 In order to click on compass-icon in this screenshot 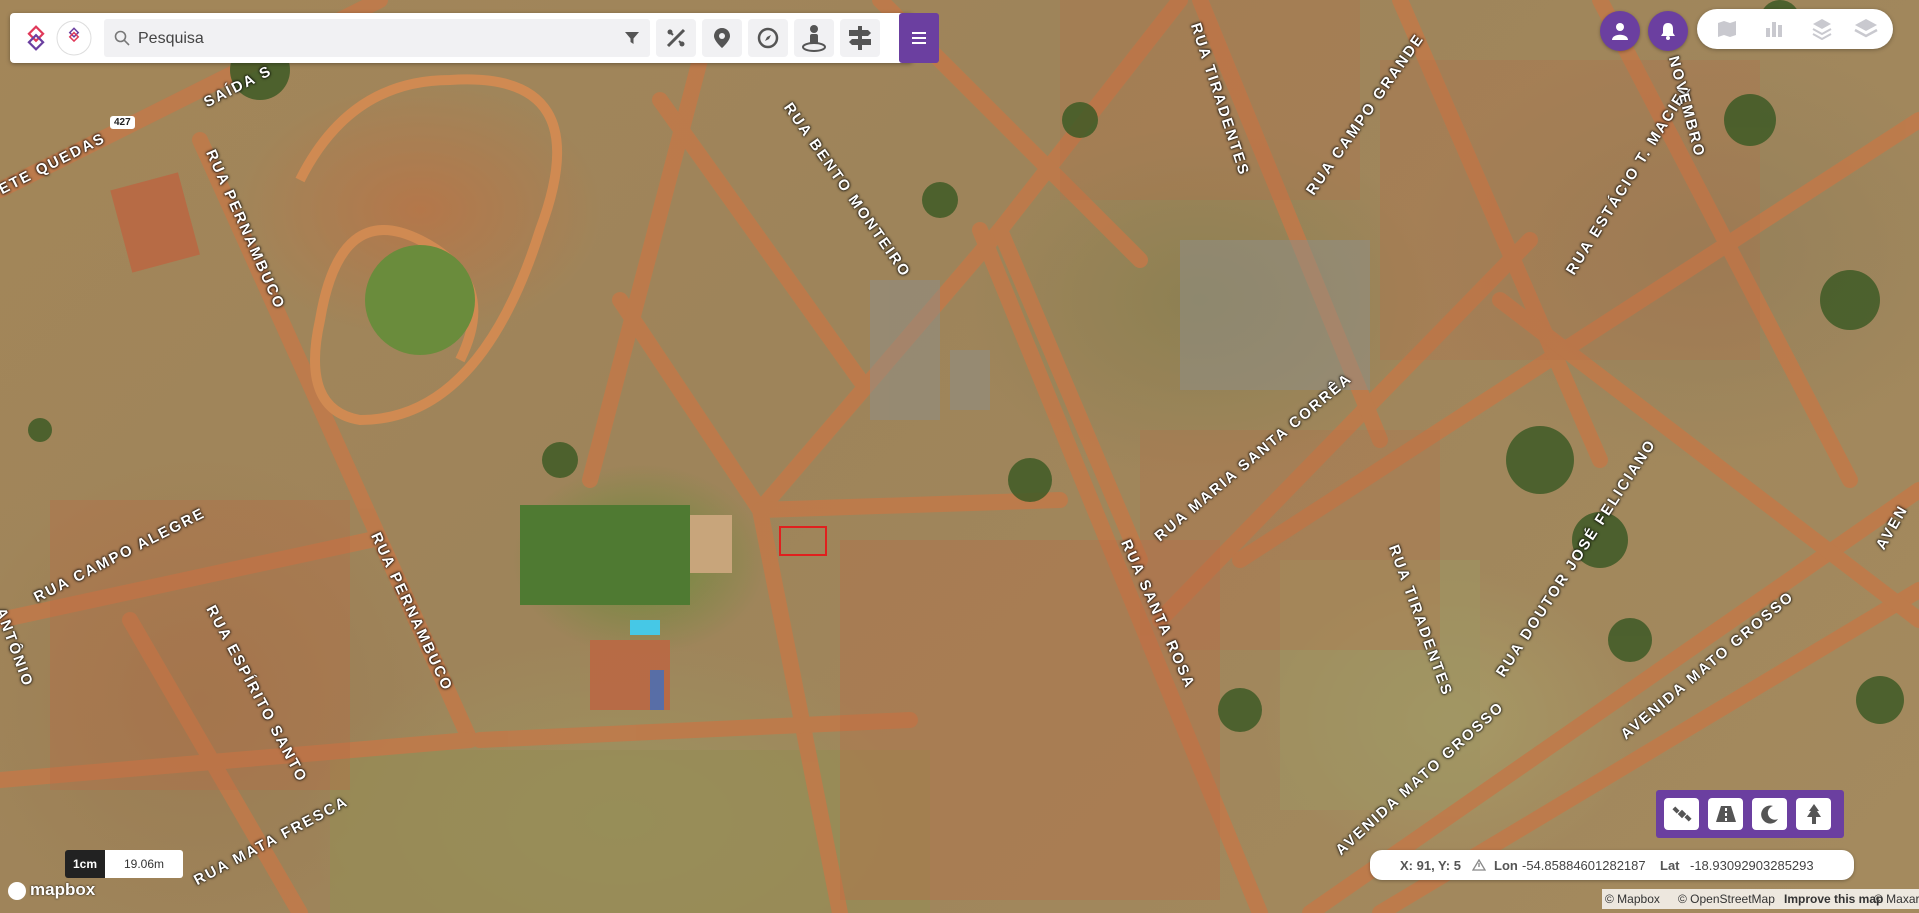, I will do `click(768, 38)`.